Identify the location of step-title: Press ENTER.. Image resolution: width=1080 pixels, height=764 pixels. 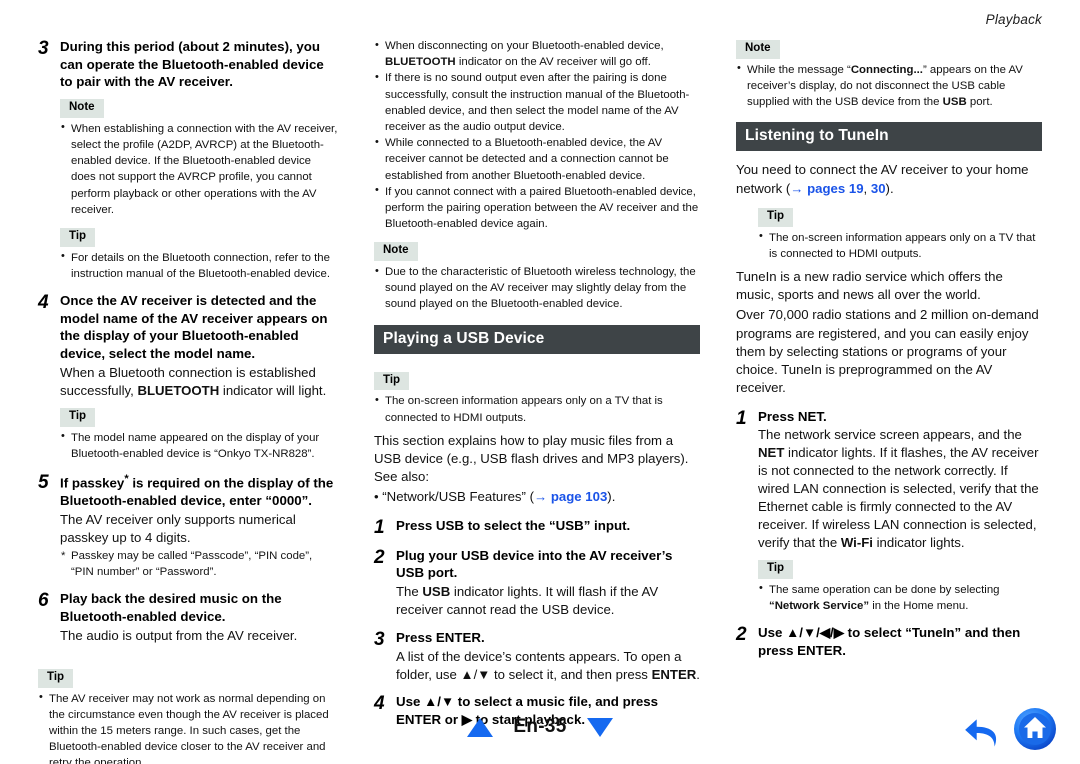
(440, 637).